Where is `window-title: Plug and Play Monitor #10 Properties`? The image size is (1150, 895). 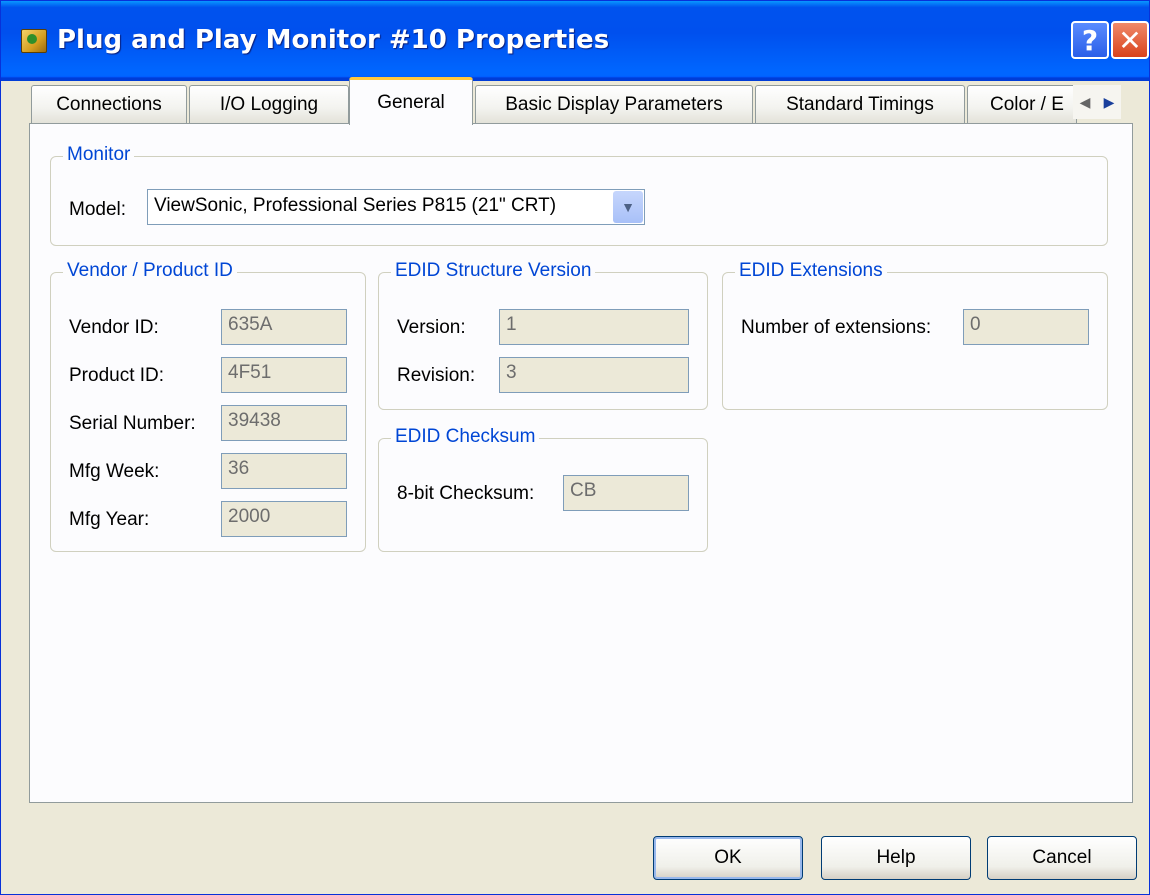 window-title: Plug and Play Monitor #10 Properties is located at coordinates (333, 40).